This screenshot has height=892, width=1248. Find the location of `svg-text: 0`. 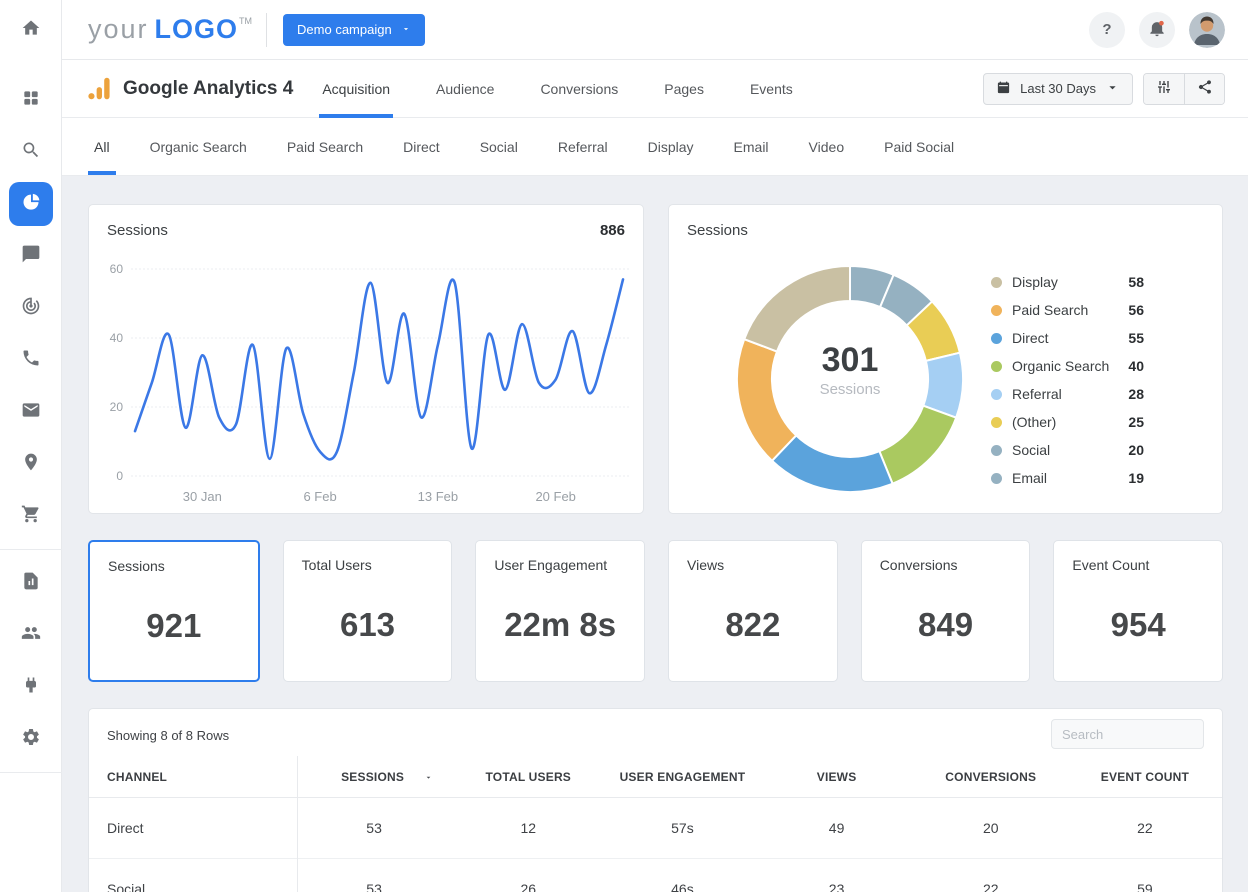

svg-text: 0 is located at coordinates (119, 476).